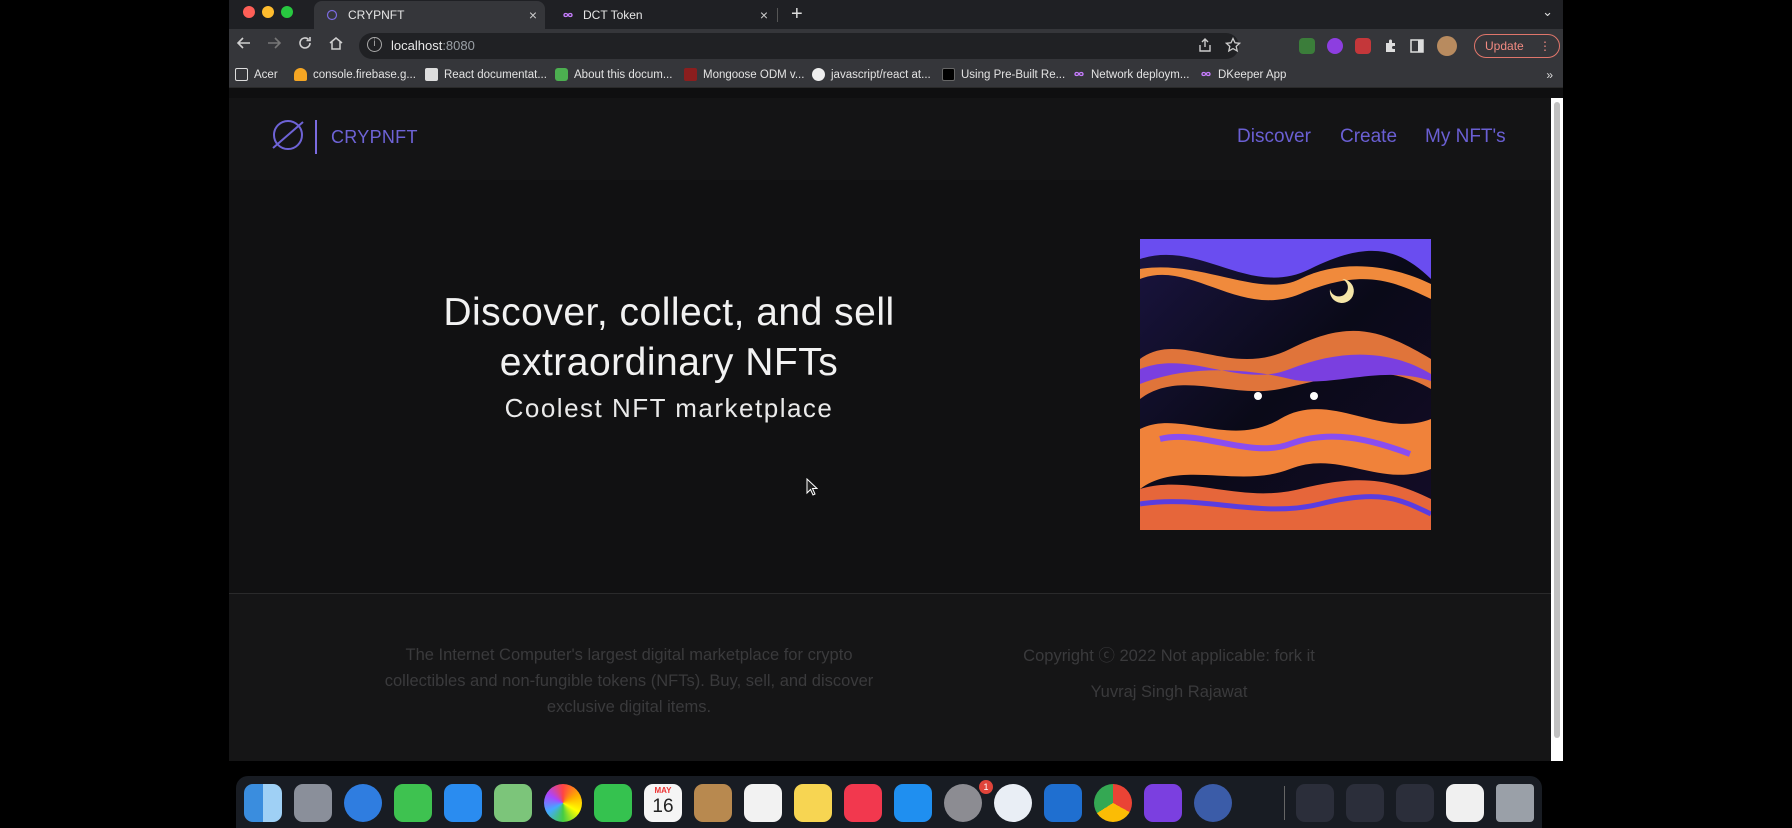  What do you see at coordinates (690, 74) in the screenshot?
I see `mongoose-icon` at bounding box center [690, 74].